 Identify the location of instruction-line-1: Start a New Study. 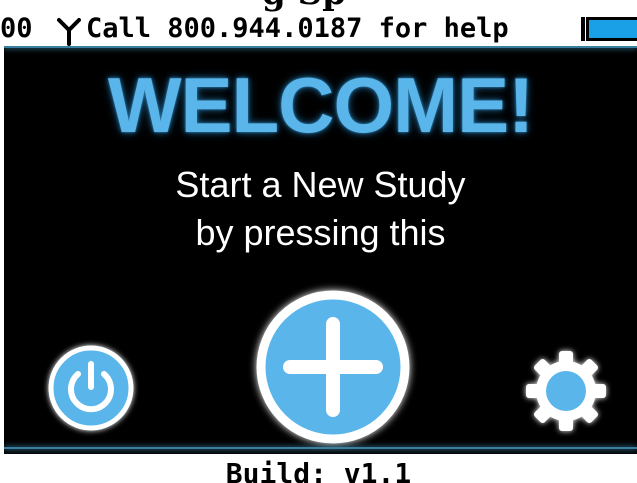
(320, 184).